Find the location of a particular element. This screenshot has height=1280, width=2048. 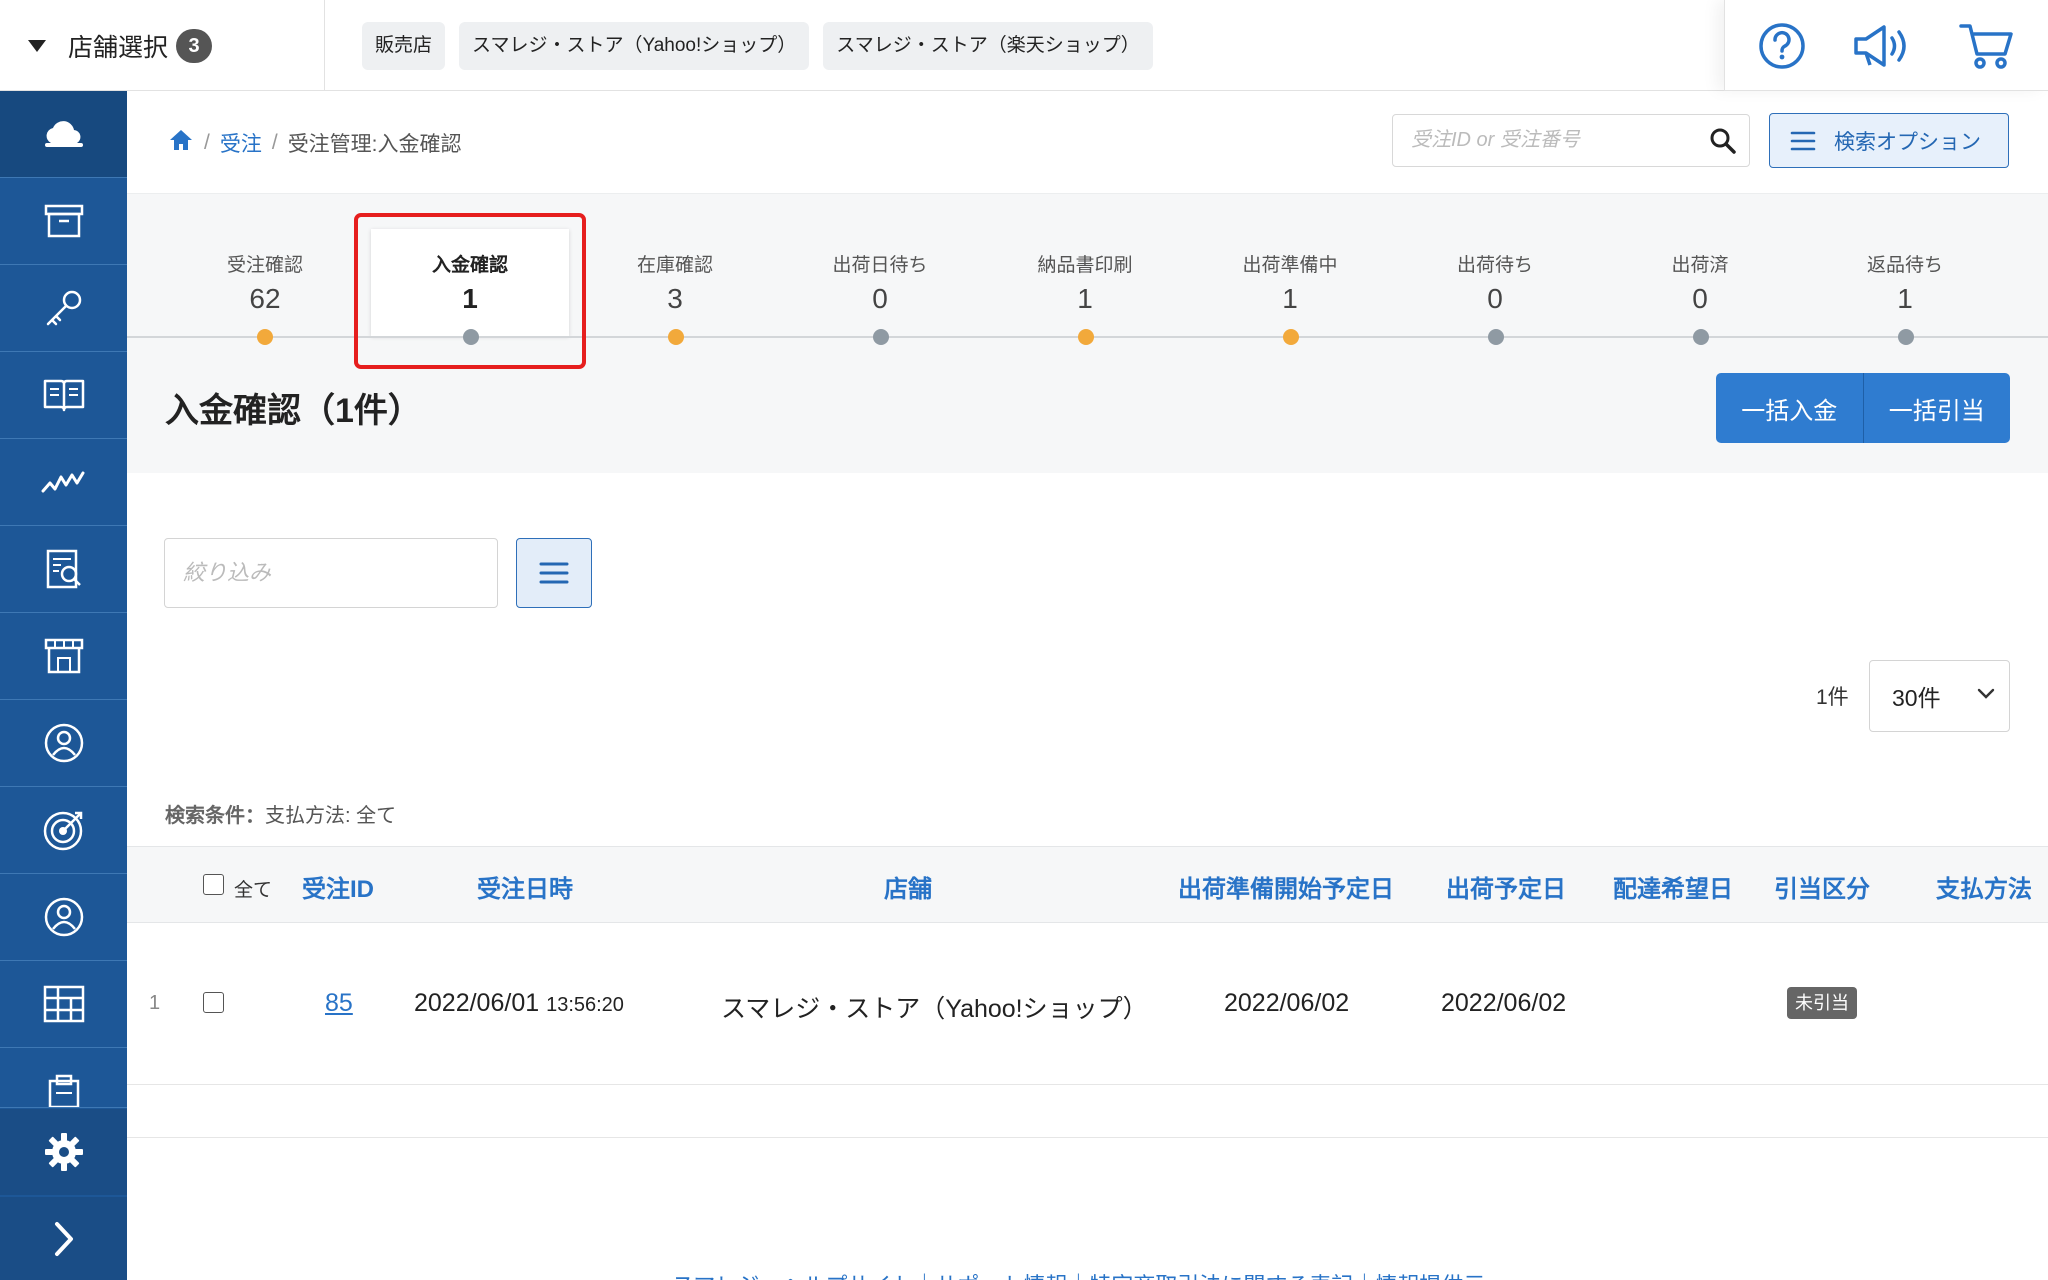

bulk-payment-button: 一括入金 is located at coordinates (1789, 408).